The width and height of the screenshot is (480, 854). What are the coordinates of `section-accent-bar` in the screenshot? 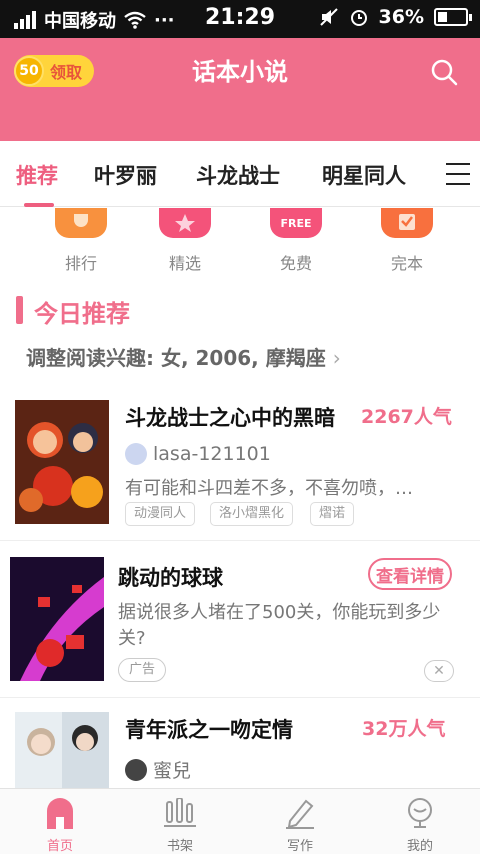 It's located at (19, 310).